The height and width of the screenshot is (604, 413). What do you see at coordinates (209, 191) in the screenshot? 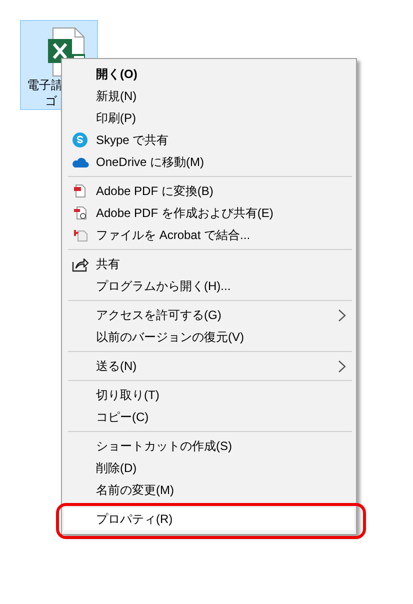
I see `menu-item: Adobe PDF に変換(B)` at bounding box center [209, 191].